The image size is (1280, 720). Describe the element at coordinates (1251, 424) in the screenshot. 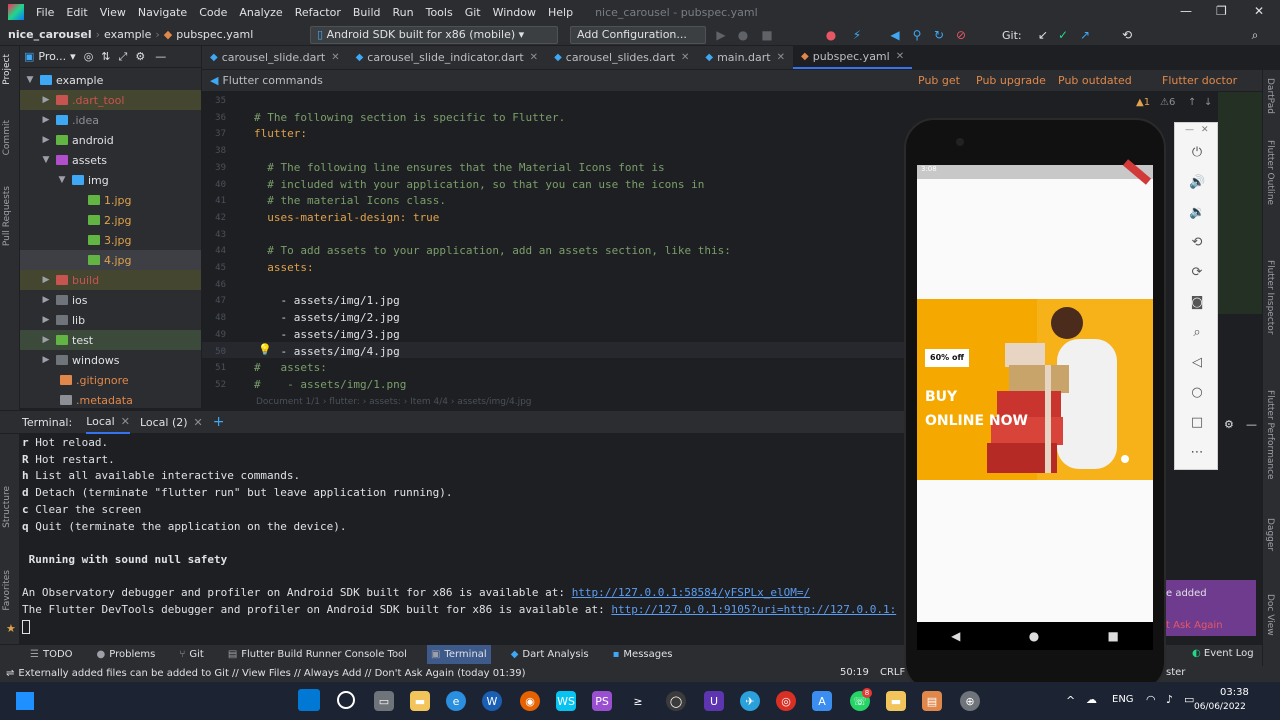

I see `hide-icon: —` at that location.